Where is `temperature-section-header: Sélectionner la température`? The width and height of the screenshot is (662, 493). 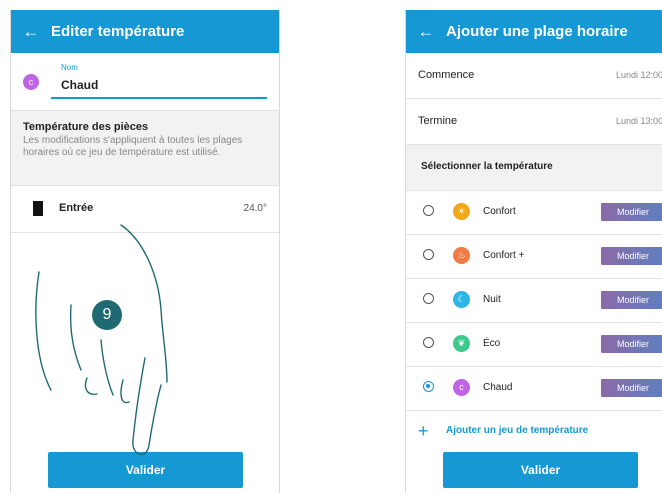 temperature-section-header: Sélectionner la température is located at coordinates (534, 168).